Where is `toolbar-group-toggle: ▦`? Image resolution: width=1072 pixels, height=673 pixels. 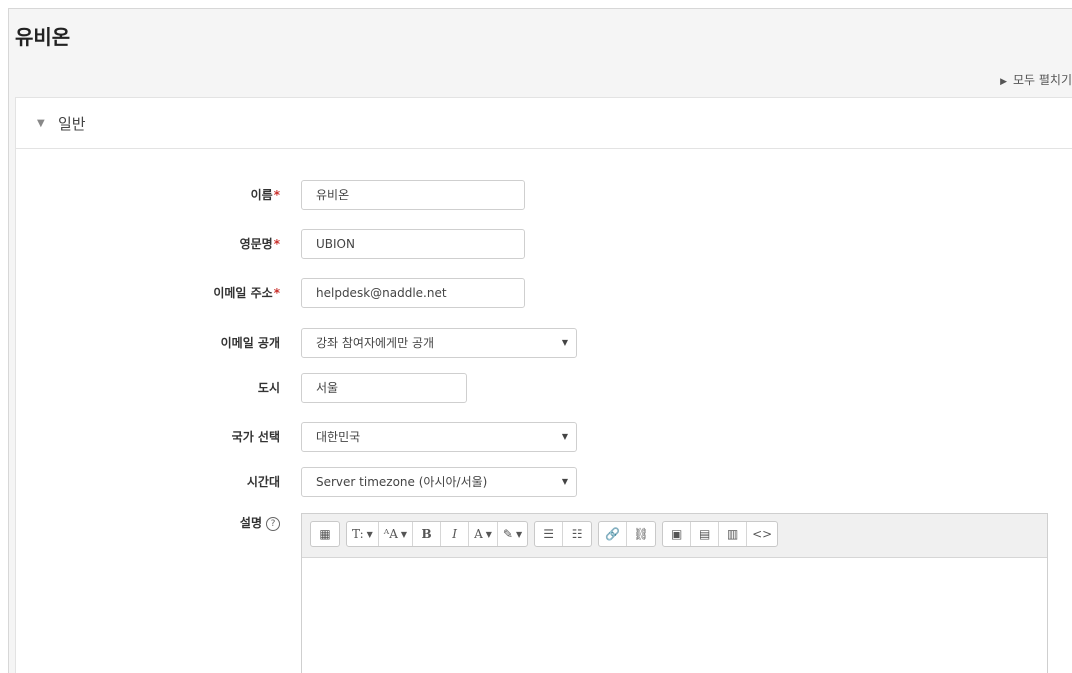 toolbar-group-toggle: ▦ is located at coordinates (325, 534).